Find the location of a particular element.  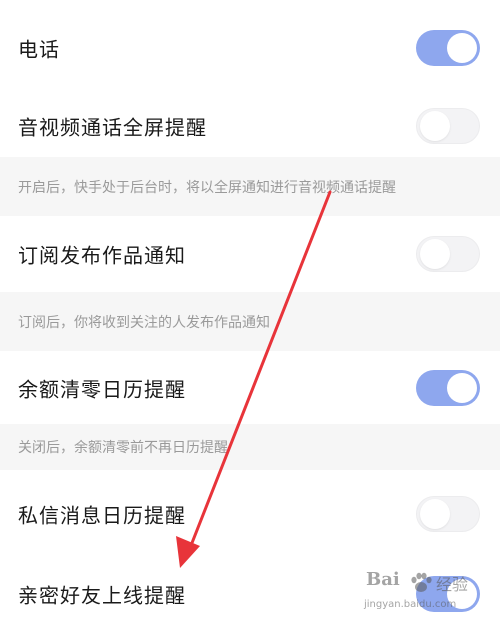

setting-label-dm-calendar: 私信消息日历提醒 is located at coordinates (102, 515).